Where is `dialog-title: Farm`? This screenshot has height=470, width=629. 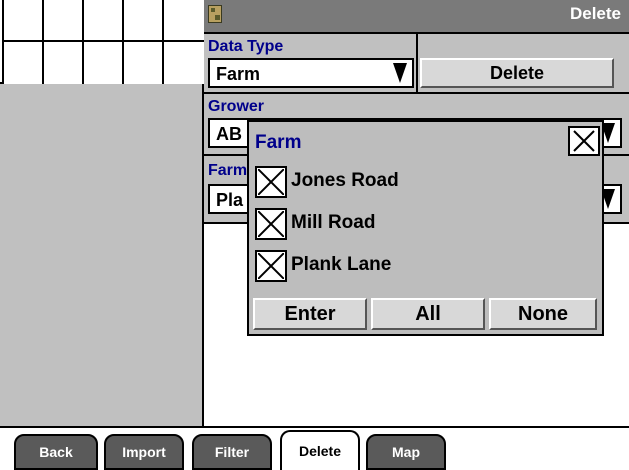 dialog-title: Farm is located at coordinates (278, 142).